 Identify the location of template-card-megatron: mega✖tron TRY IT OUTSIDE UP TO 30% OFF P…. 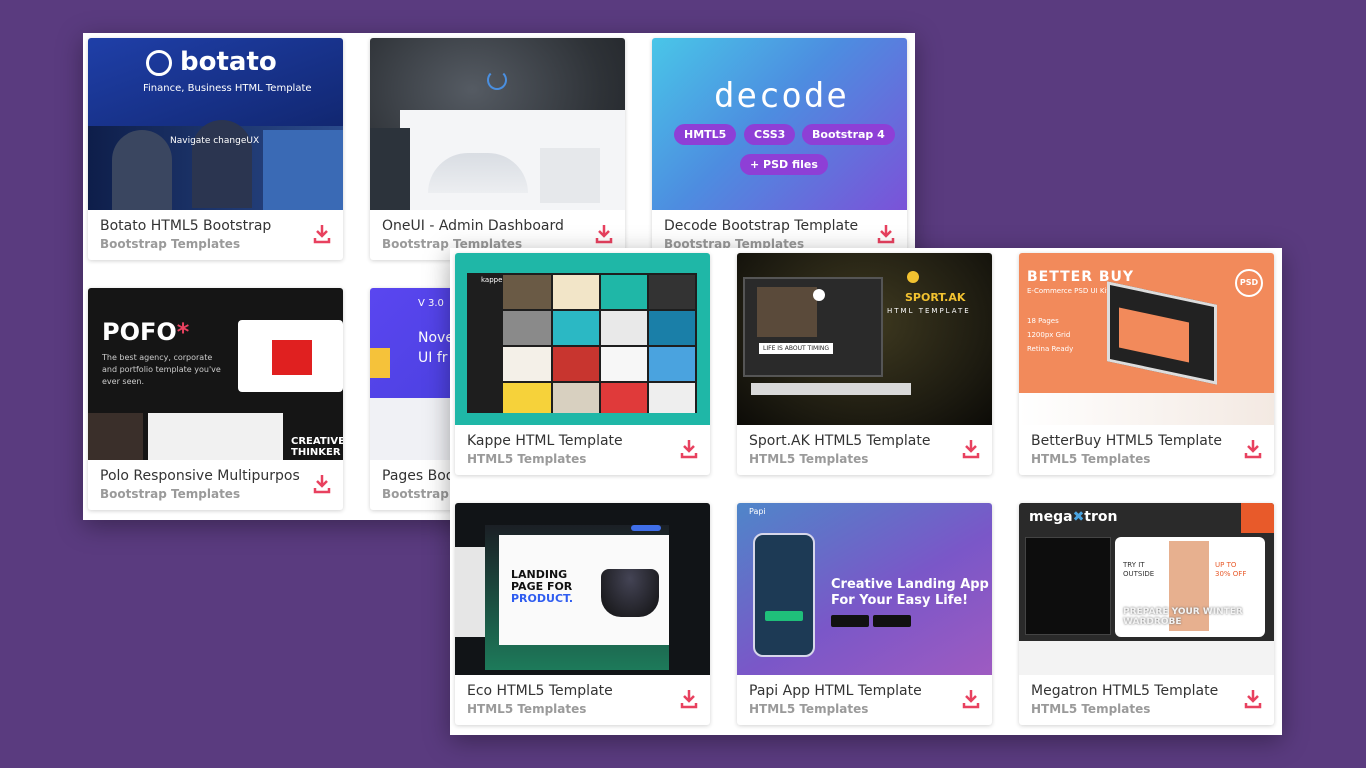
(1146, 614).